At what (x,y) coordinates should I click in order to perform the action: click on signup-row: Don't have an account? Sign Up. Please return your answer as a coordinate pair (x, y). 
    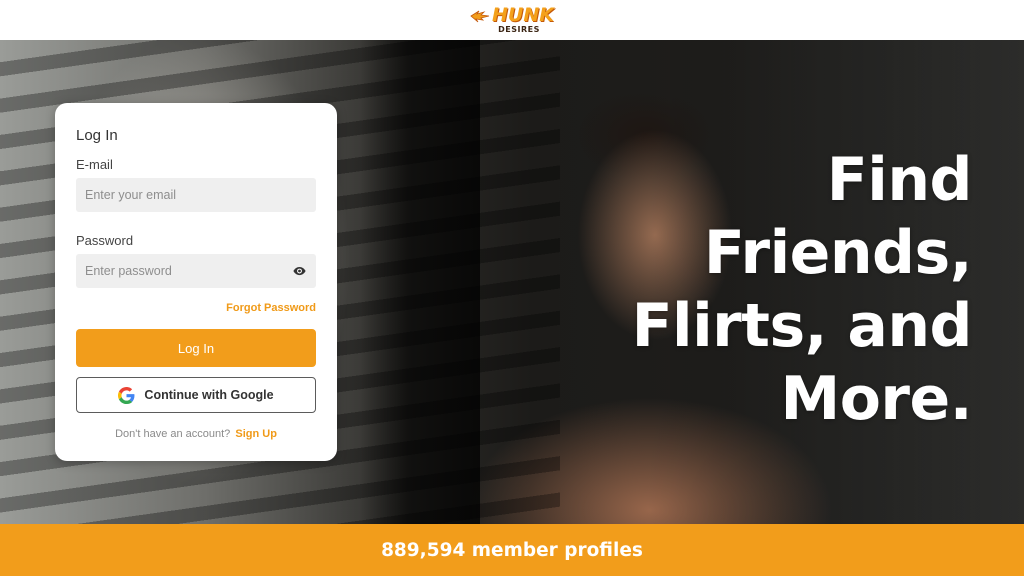
    Looking at the image, I should click on (196, 434).